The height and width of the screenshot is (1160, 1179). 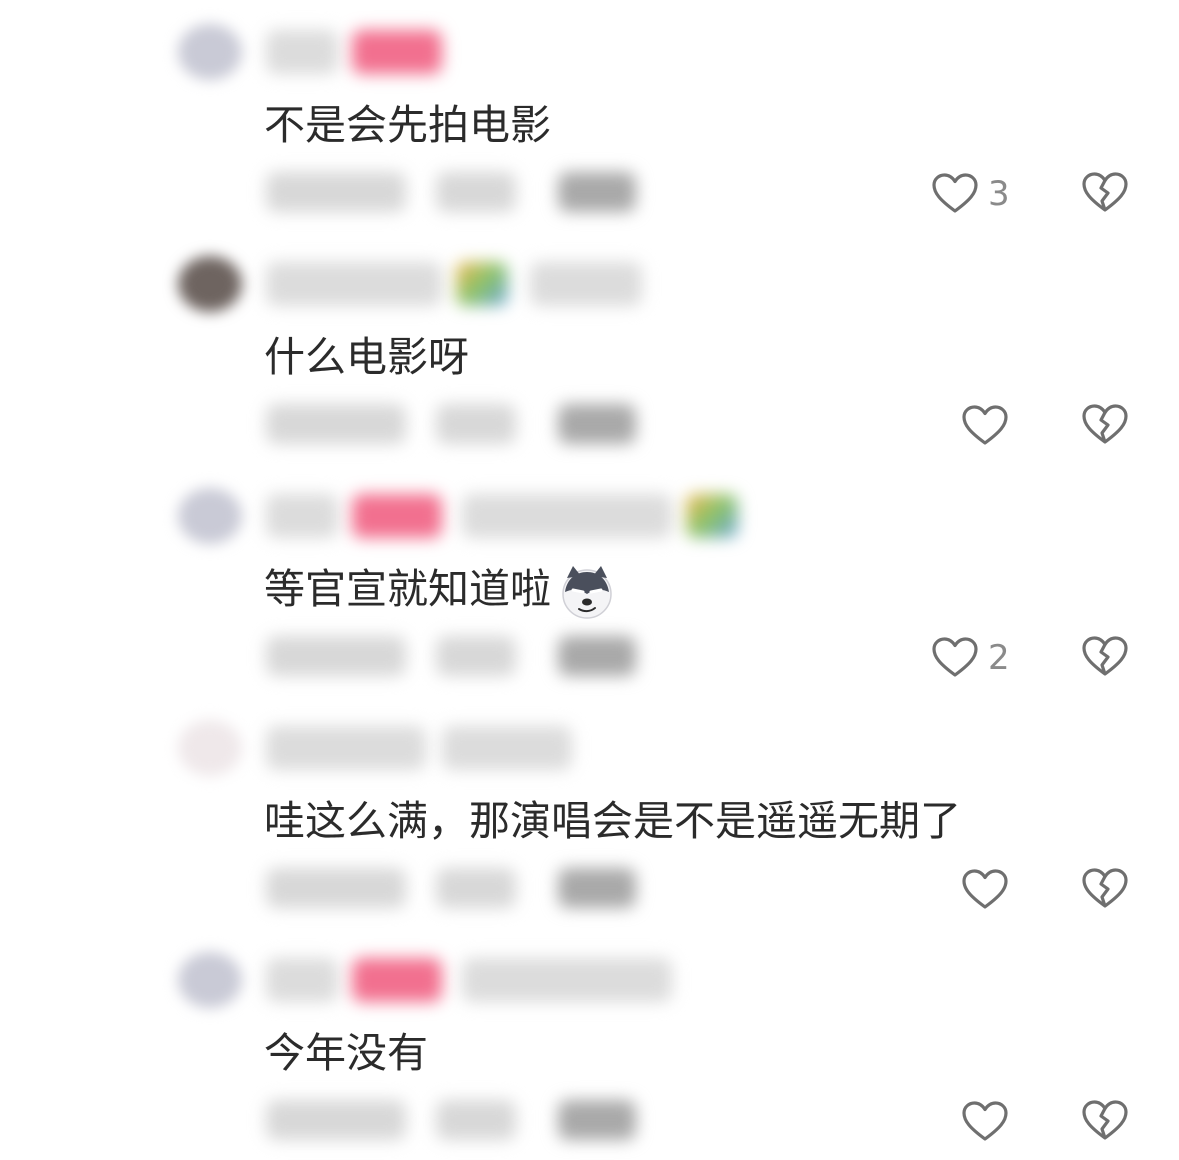 I want to click on like-count: 3, so click(x=999, y=194).